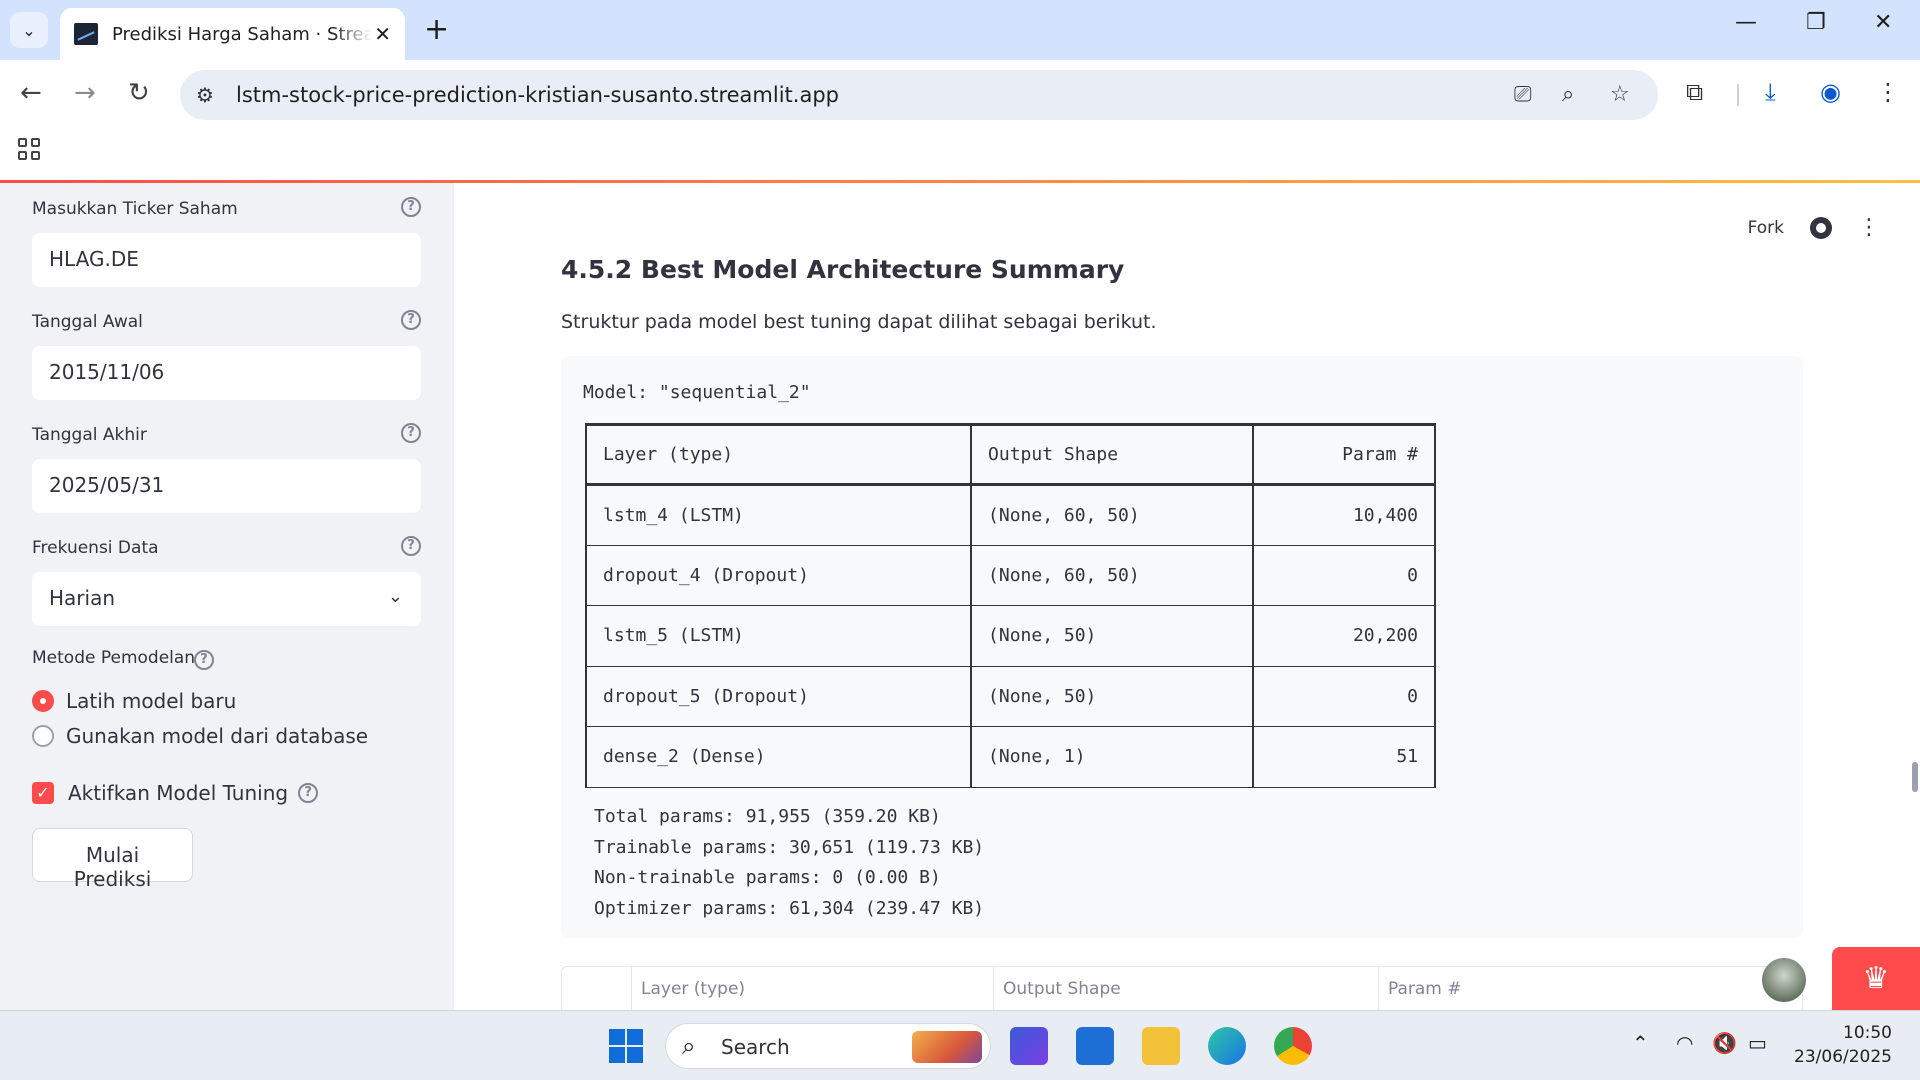  What do you see at coordinates (31, 93) in the screenshot?
I see `back-icon: ←` at bounding box center [31, 93].